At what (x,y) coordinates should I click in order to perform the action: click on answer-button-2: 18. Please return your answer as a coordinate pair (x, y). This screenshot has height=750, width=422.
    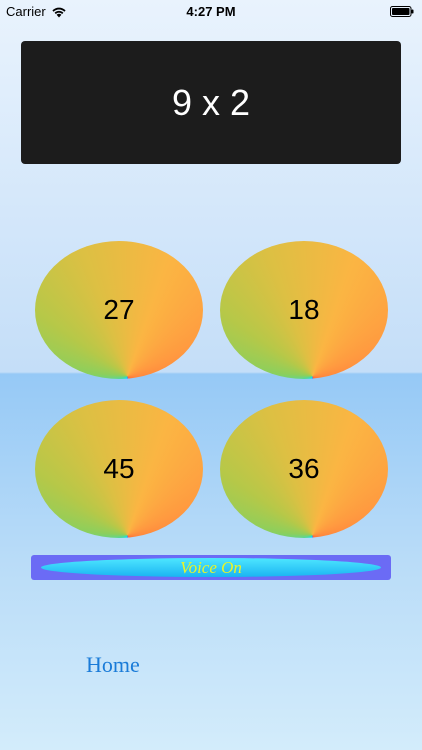
    Looking at the image, I should click on (304, 310).